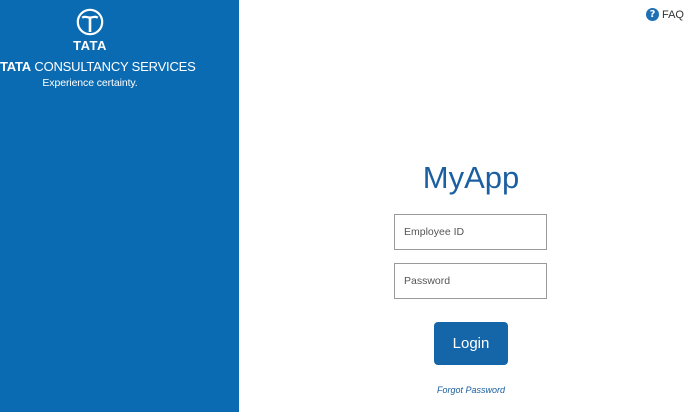 The image size is (696, 412). I want to click on faq-link: ? FAQ, so click(664, 14).